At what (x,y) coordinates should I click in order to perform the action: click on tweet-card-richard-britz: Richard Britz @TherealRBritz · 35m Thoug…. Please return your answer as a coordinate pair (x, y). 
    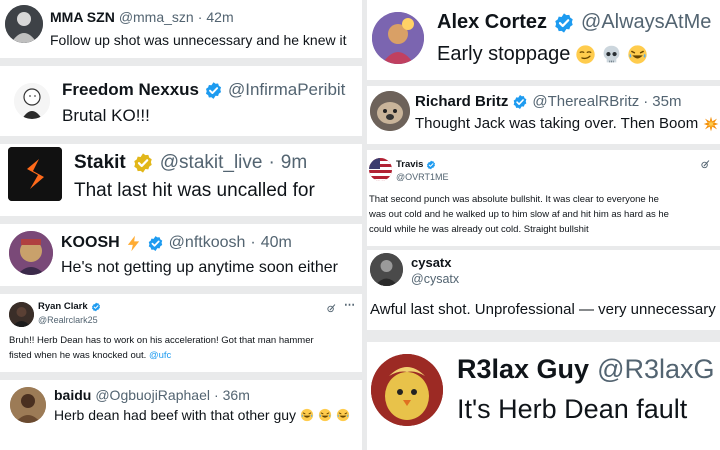
    Looking at the image, I should click on (543, 115).